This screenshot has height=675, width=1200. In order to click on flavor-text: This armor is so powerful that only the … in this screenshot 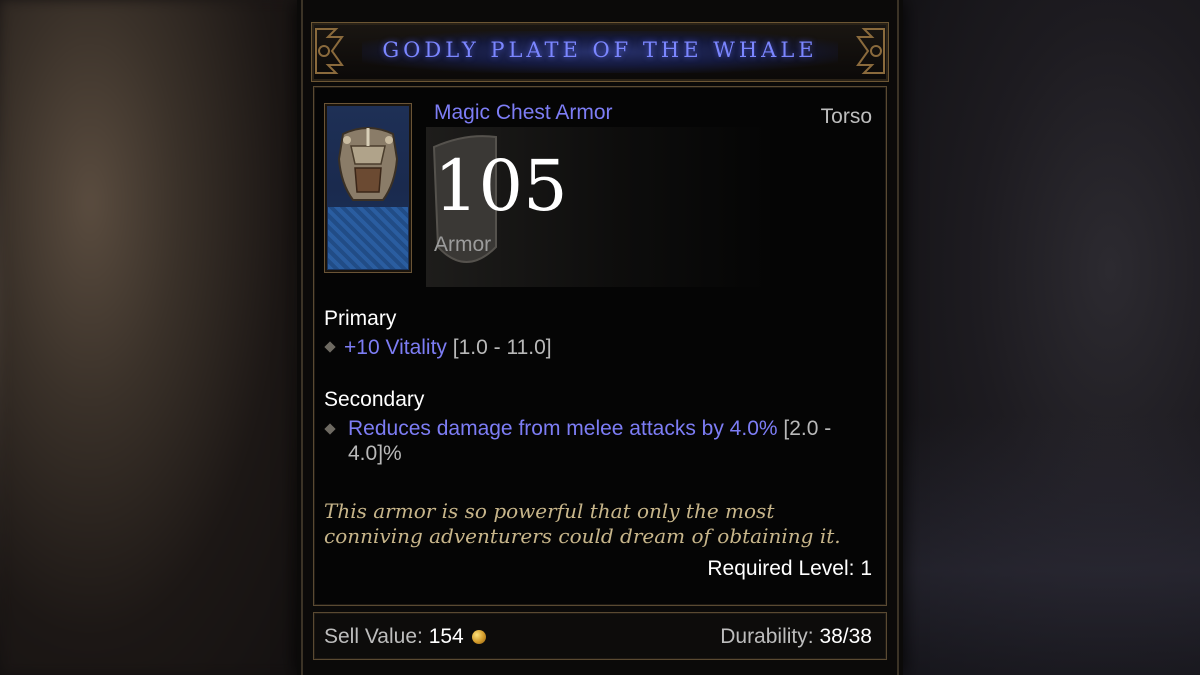, I will do `click(582, 523)`.